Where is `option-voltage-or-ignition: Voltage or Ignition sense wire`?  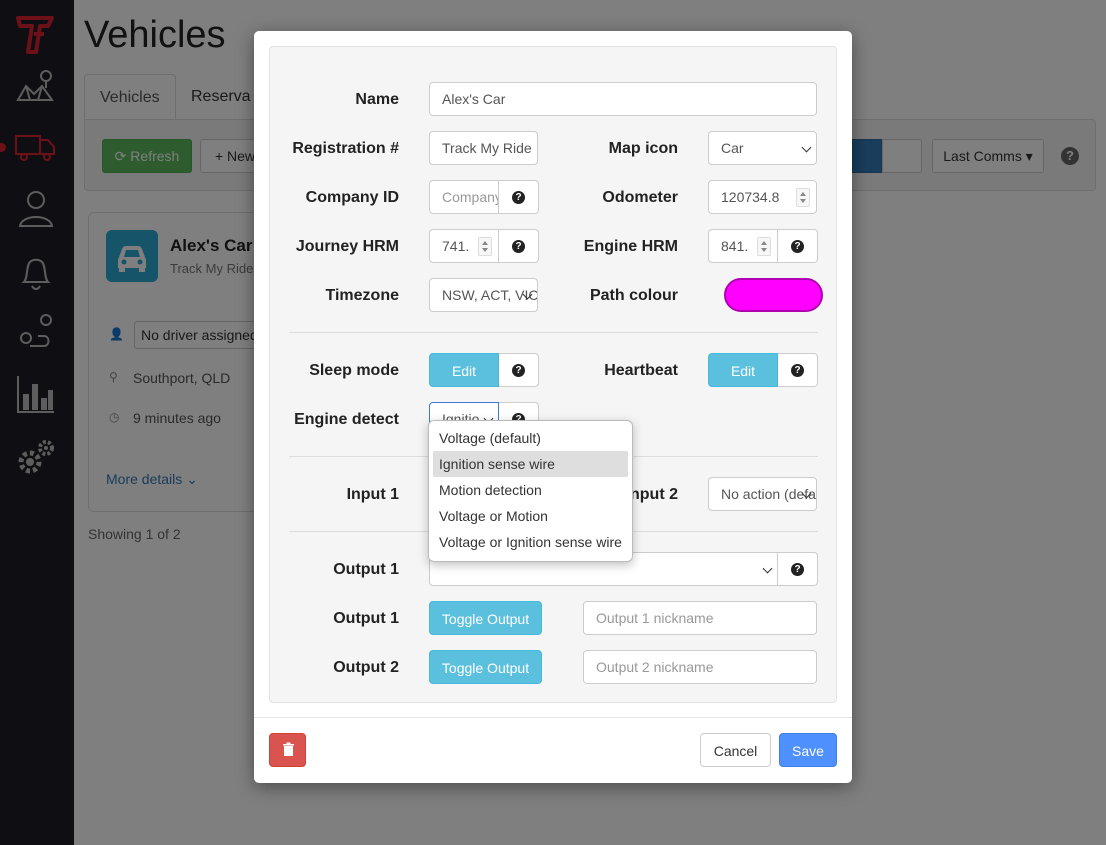
option-voltage-or-ignition: Voltage or Ignition sense wire is located at coordinates (530, 542).